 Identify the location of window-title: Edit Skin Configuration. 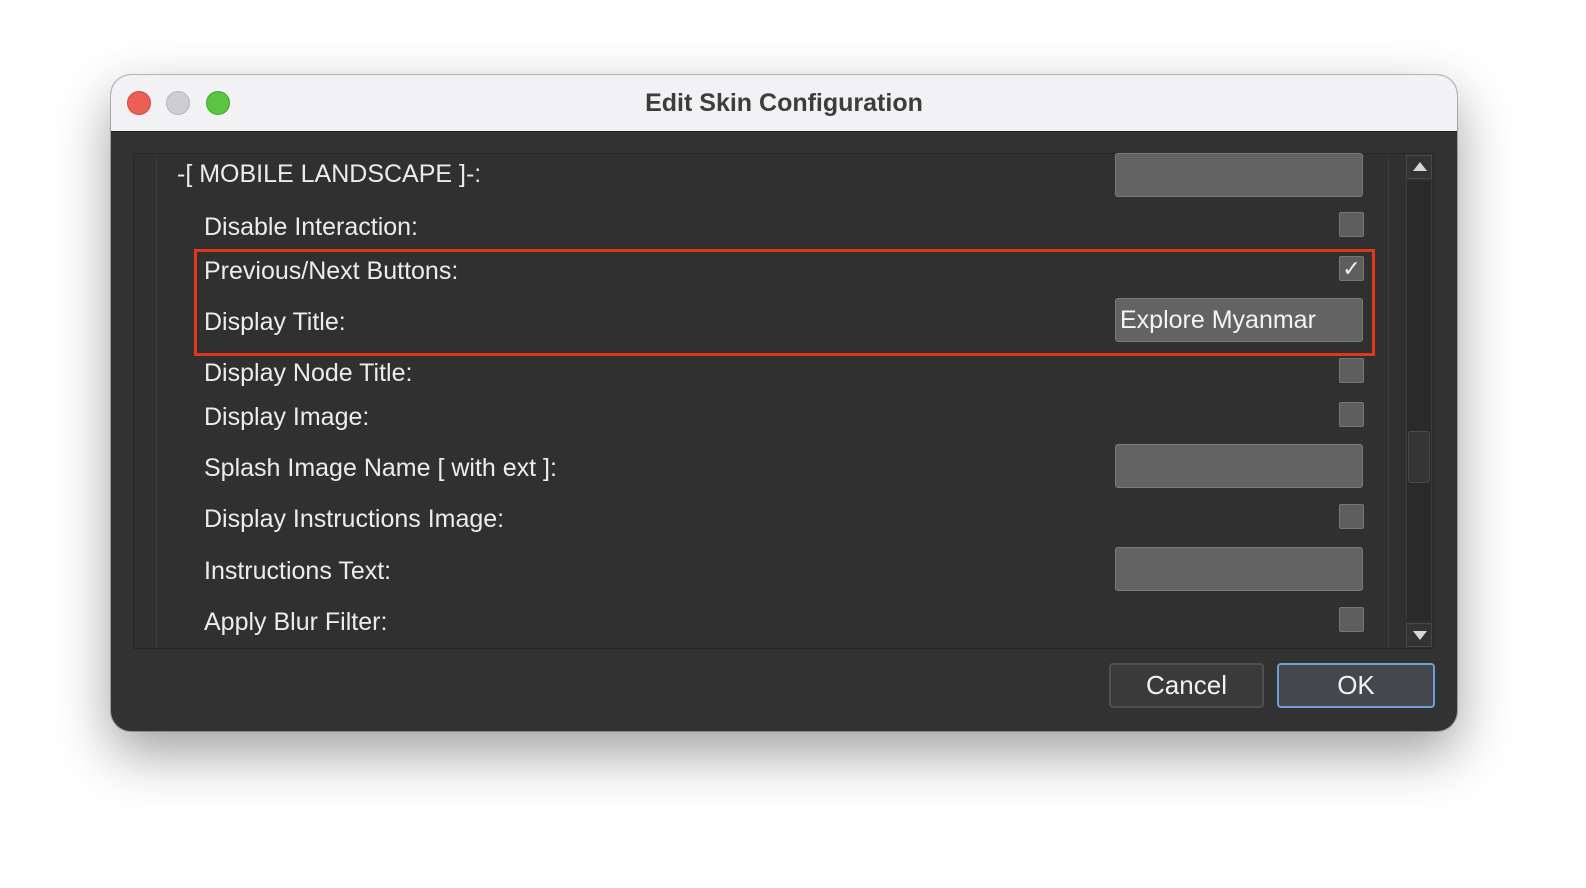
(784, 103).